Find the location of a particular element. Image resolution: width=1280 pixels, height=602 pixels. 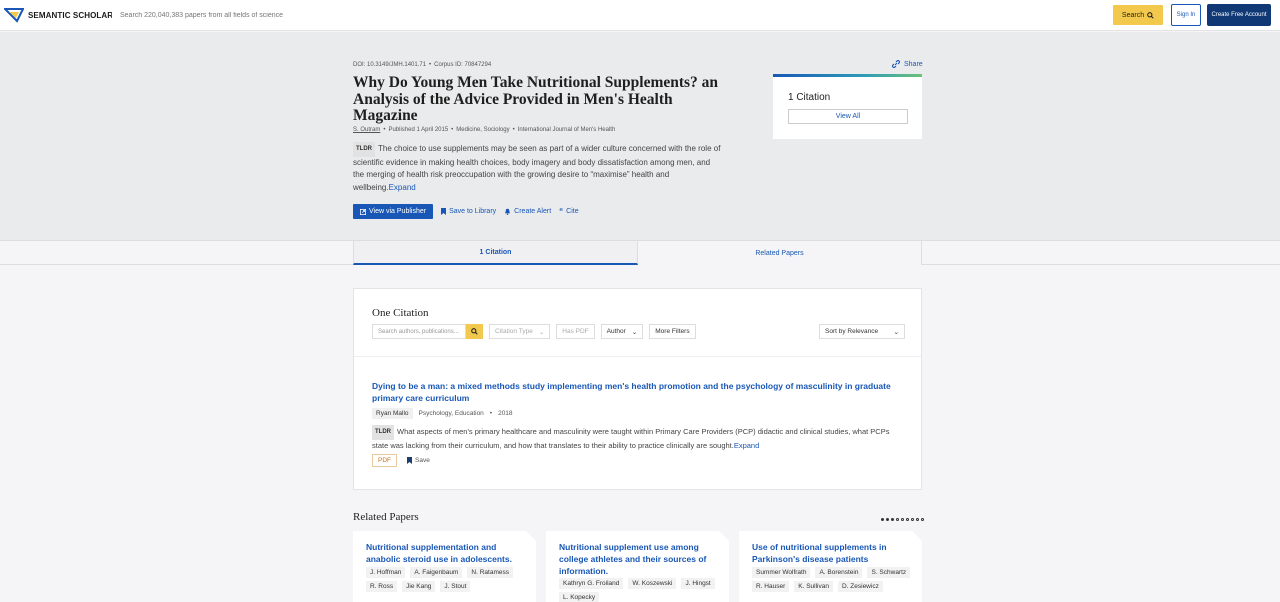

author-filter: Author ⌄ is located at coordinates (622, 331).